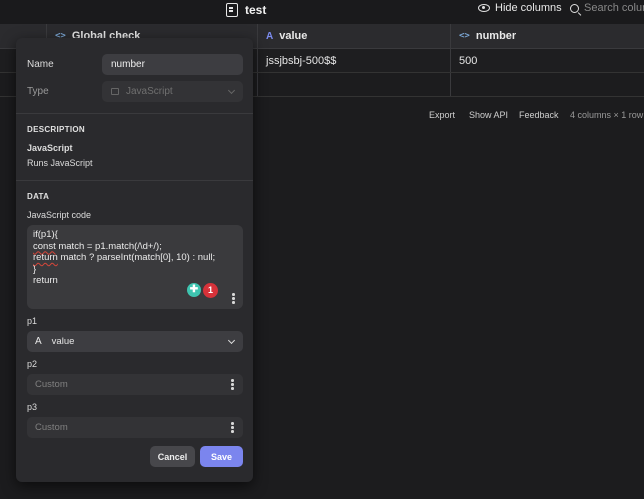 The height and width of the screenshot is (499, 644). What do you see at coordinates (322, 12) in the screenshot?
I see `top-bar: test Hide columns Search columns` at bounding box center [322, 12].